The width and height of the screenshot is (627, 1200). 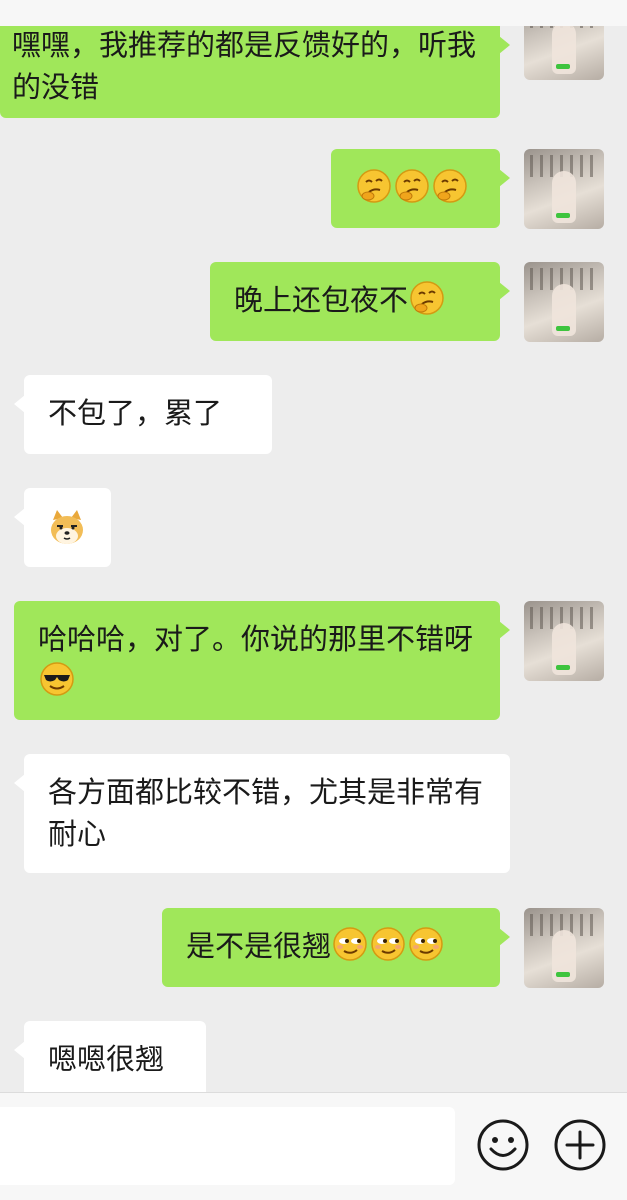 What do you see at coordinates (266, 813) in the screenshot?
I see `message-text: 各方面都比较不错，尤其是非常有耐心` at bounding box center [266, 813].